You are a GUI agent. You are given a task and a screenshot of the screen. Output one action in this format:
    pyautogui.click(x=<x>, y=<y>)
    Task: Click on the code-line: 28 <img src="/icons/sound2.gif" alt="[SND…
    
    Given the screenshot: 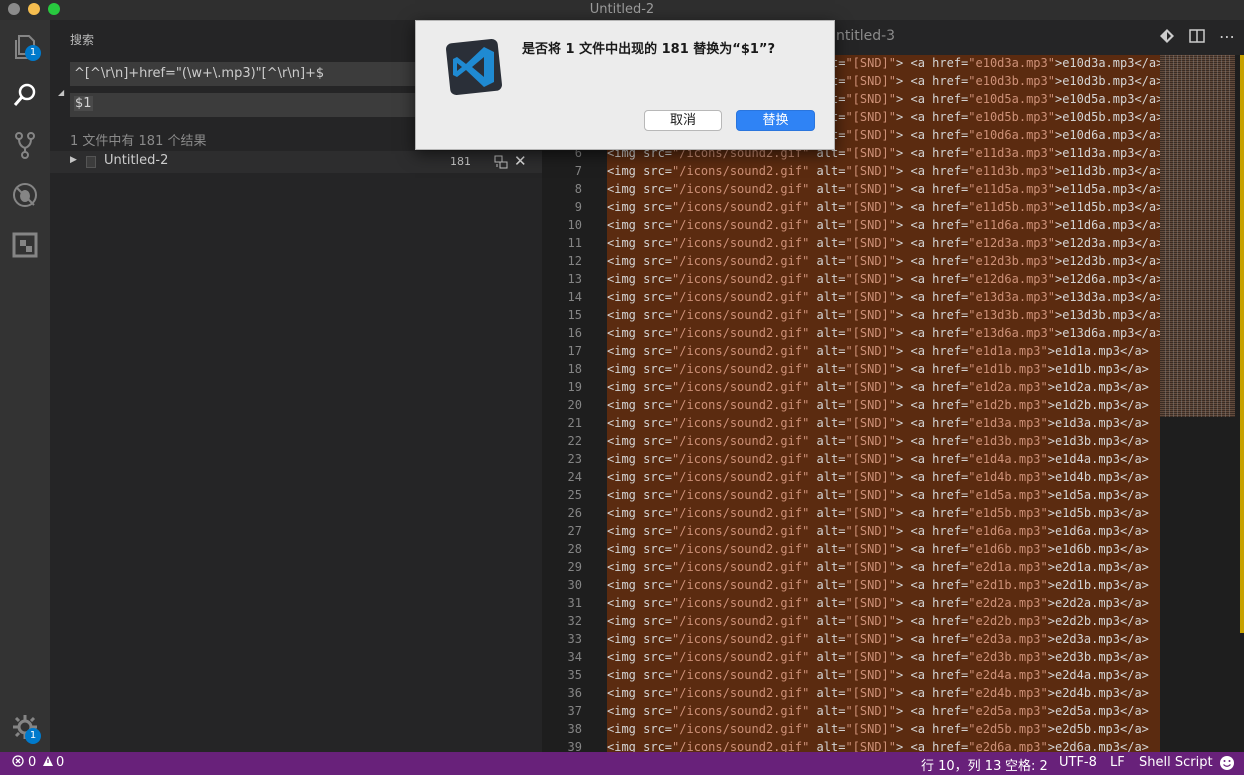 What is the action you would take?
    pyautogui.click(x=851, y=550)
    